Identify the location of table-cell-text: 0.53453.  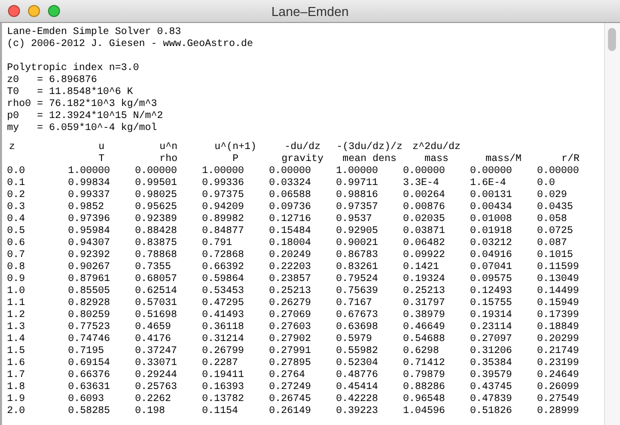
(224, 292).